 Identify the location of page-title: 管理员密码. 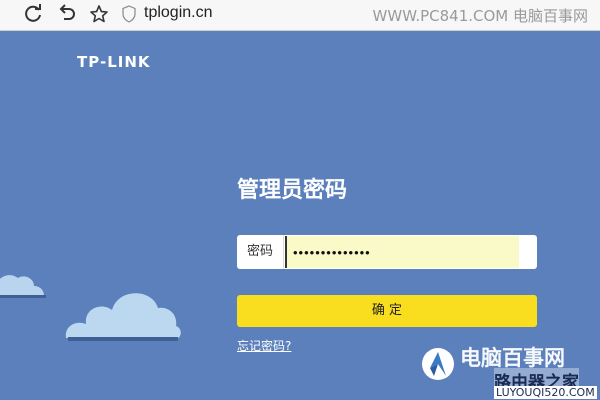
(292, 190).